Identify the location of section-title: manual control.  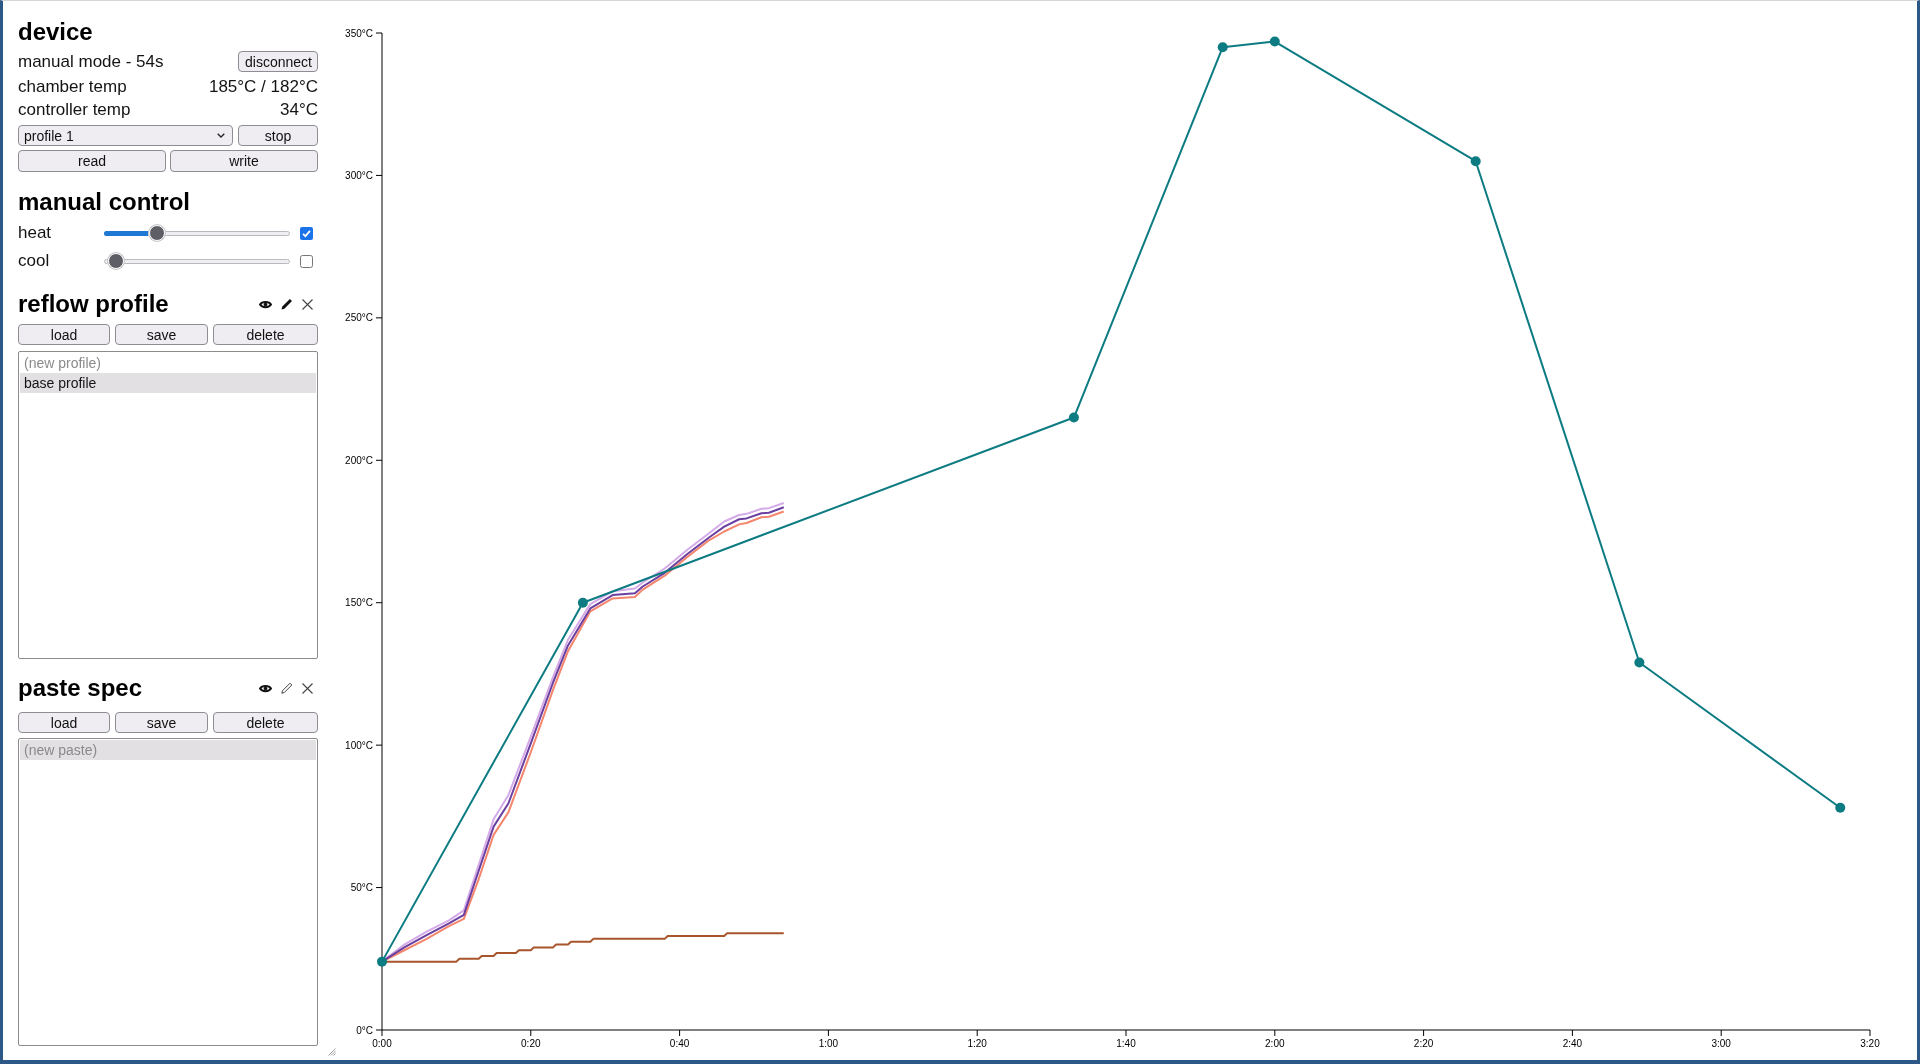
(105, 202).